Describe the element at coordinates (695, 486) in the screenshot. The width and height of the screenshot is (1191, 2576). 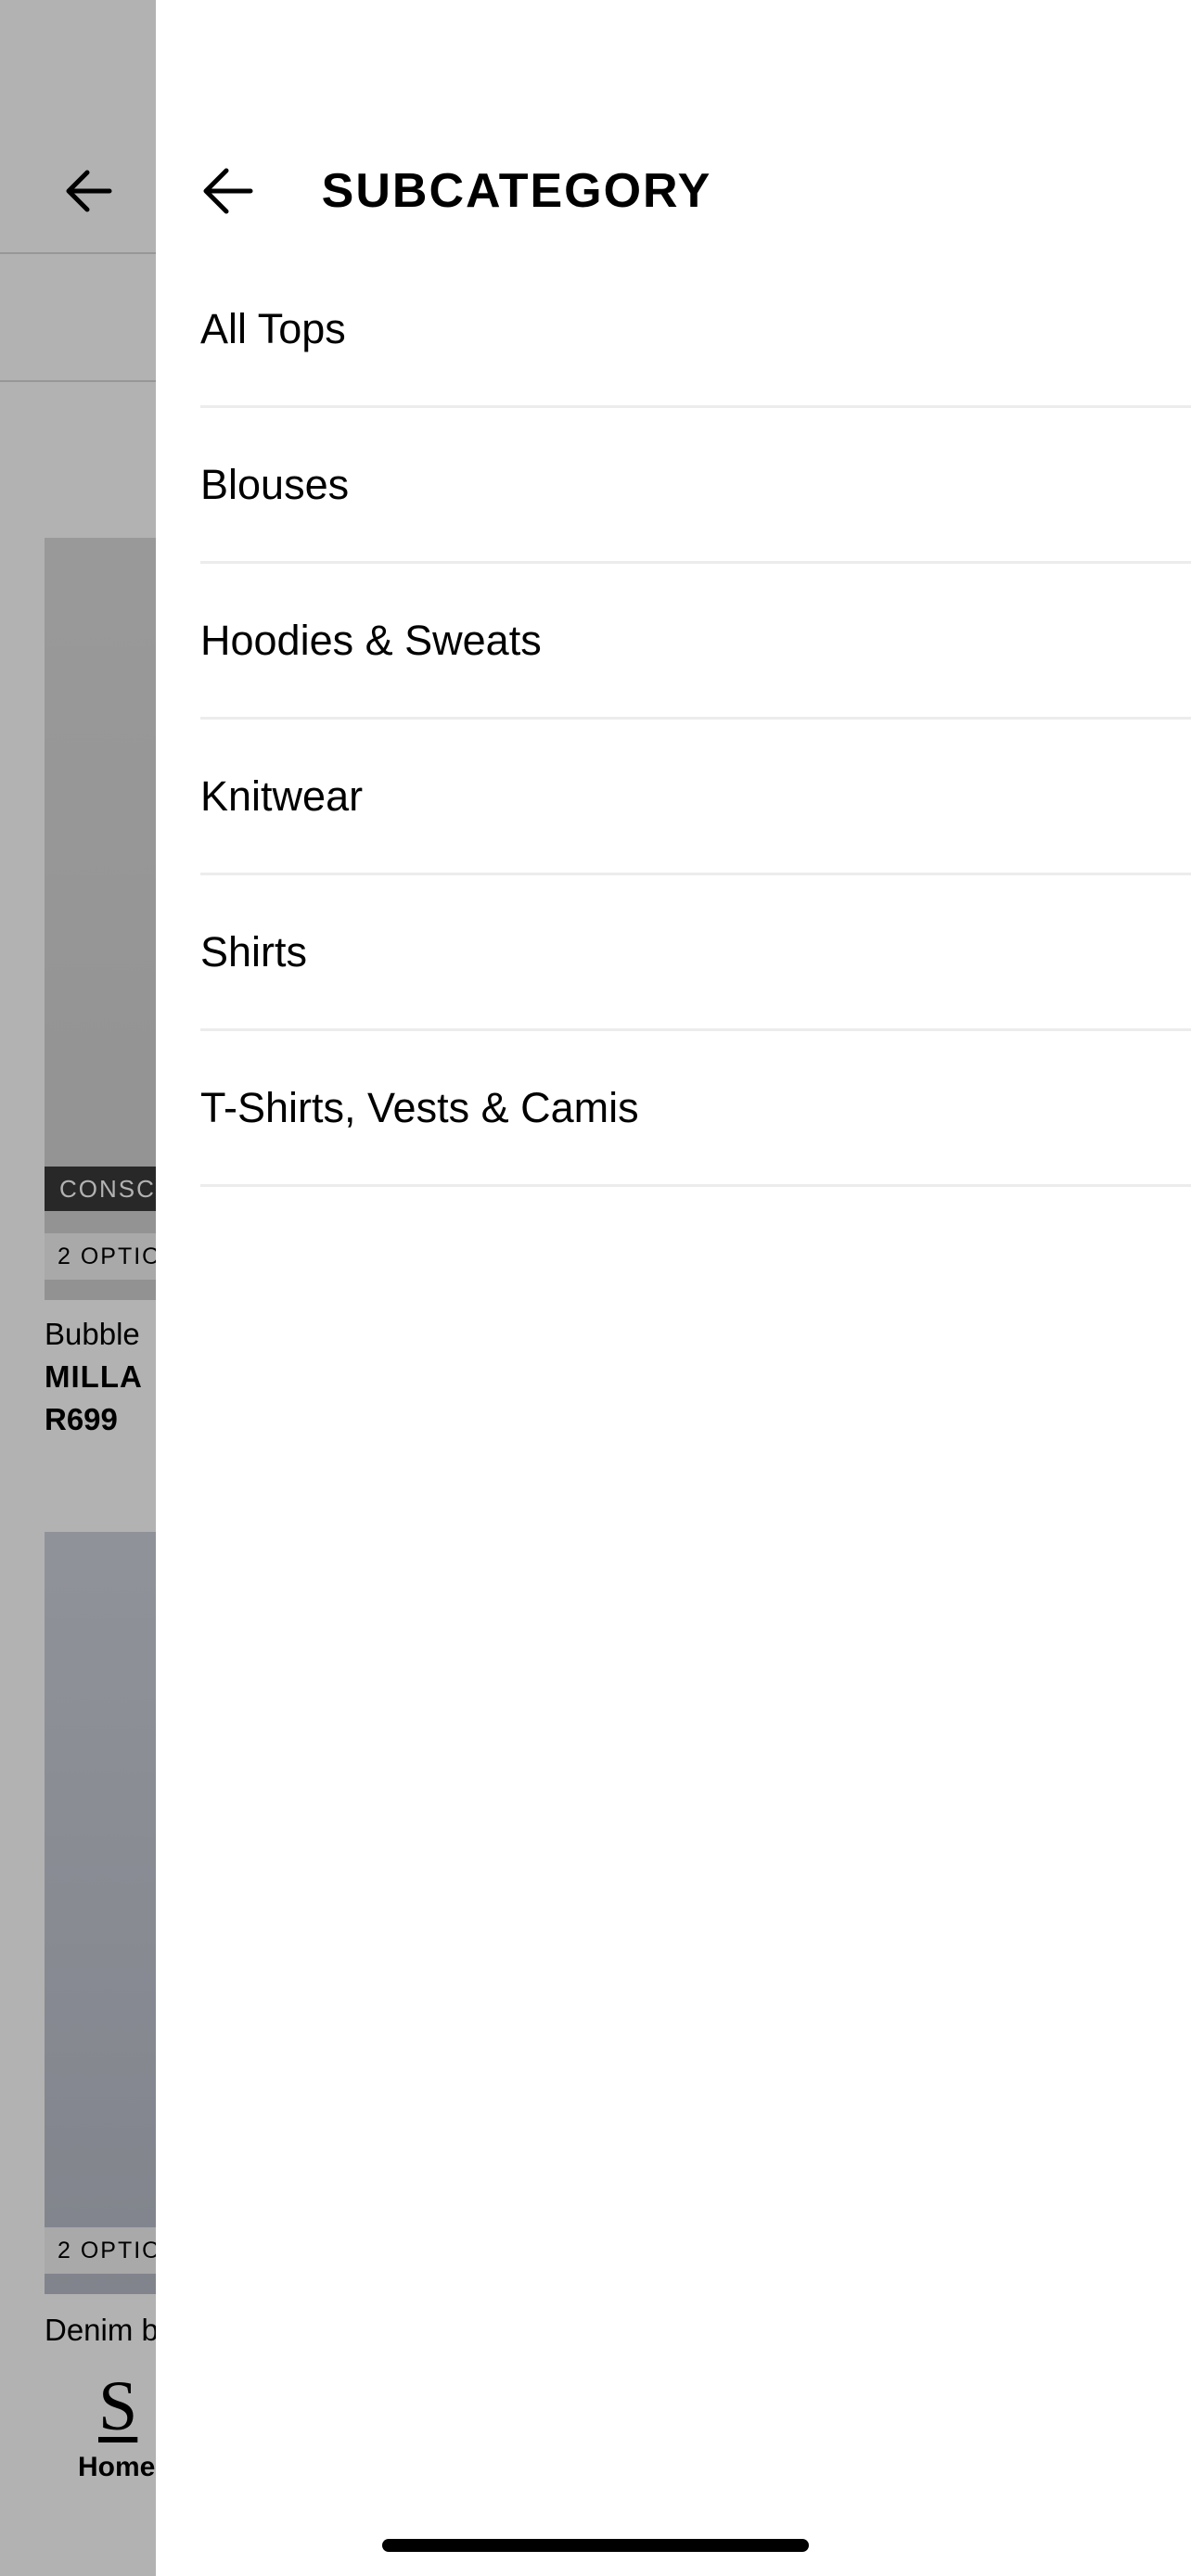
I see `subcategory-item-blouses: Blouses` at that location.